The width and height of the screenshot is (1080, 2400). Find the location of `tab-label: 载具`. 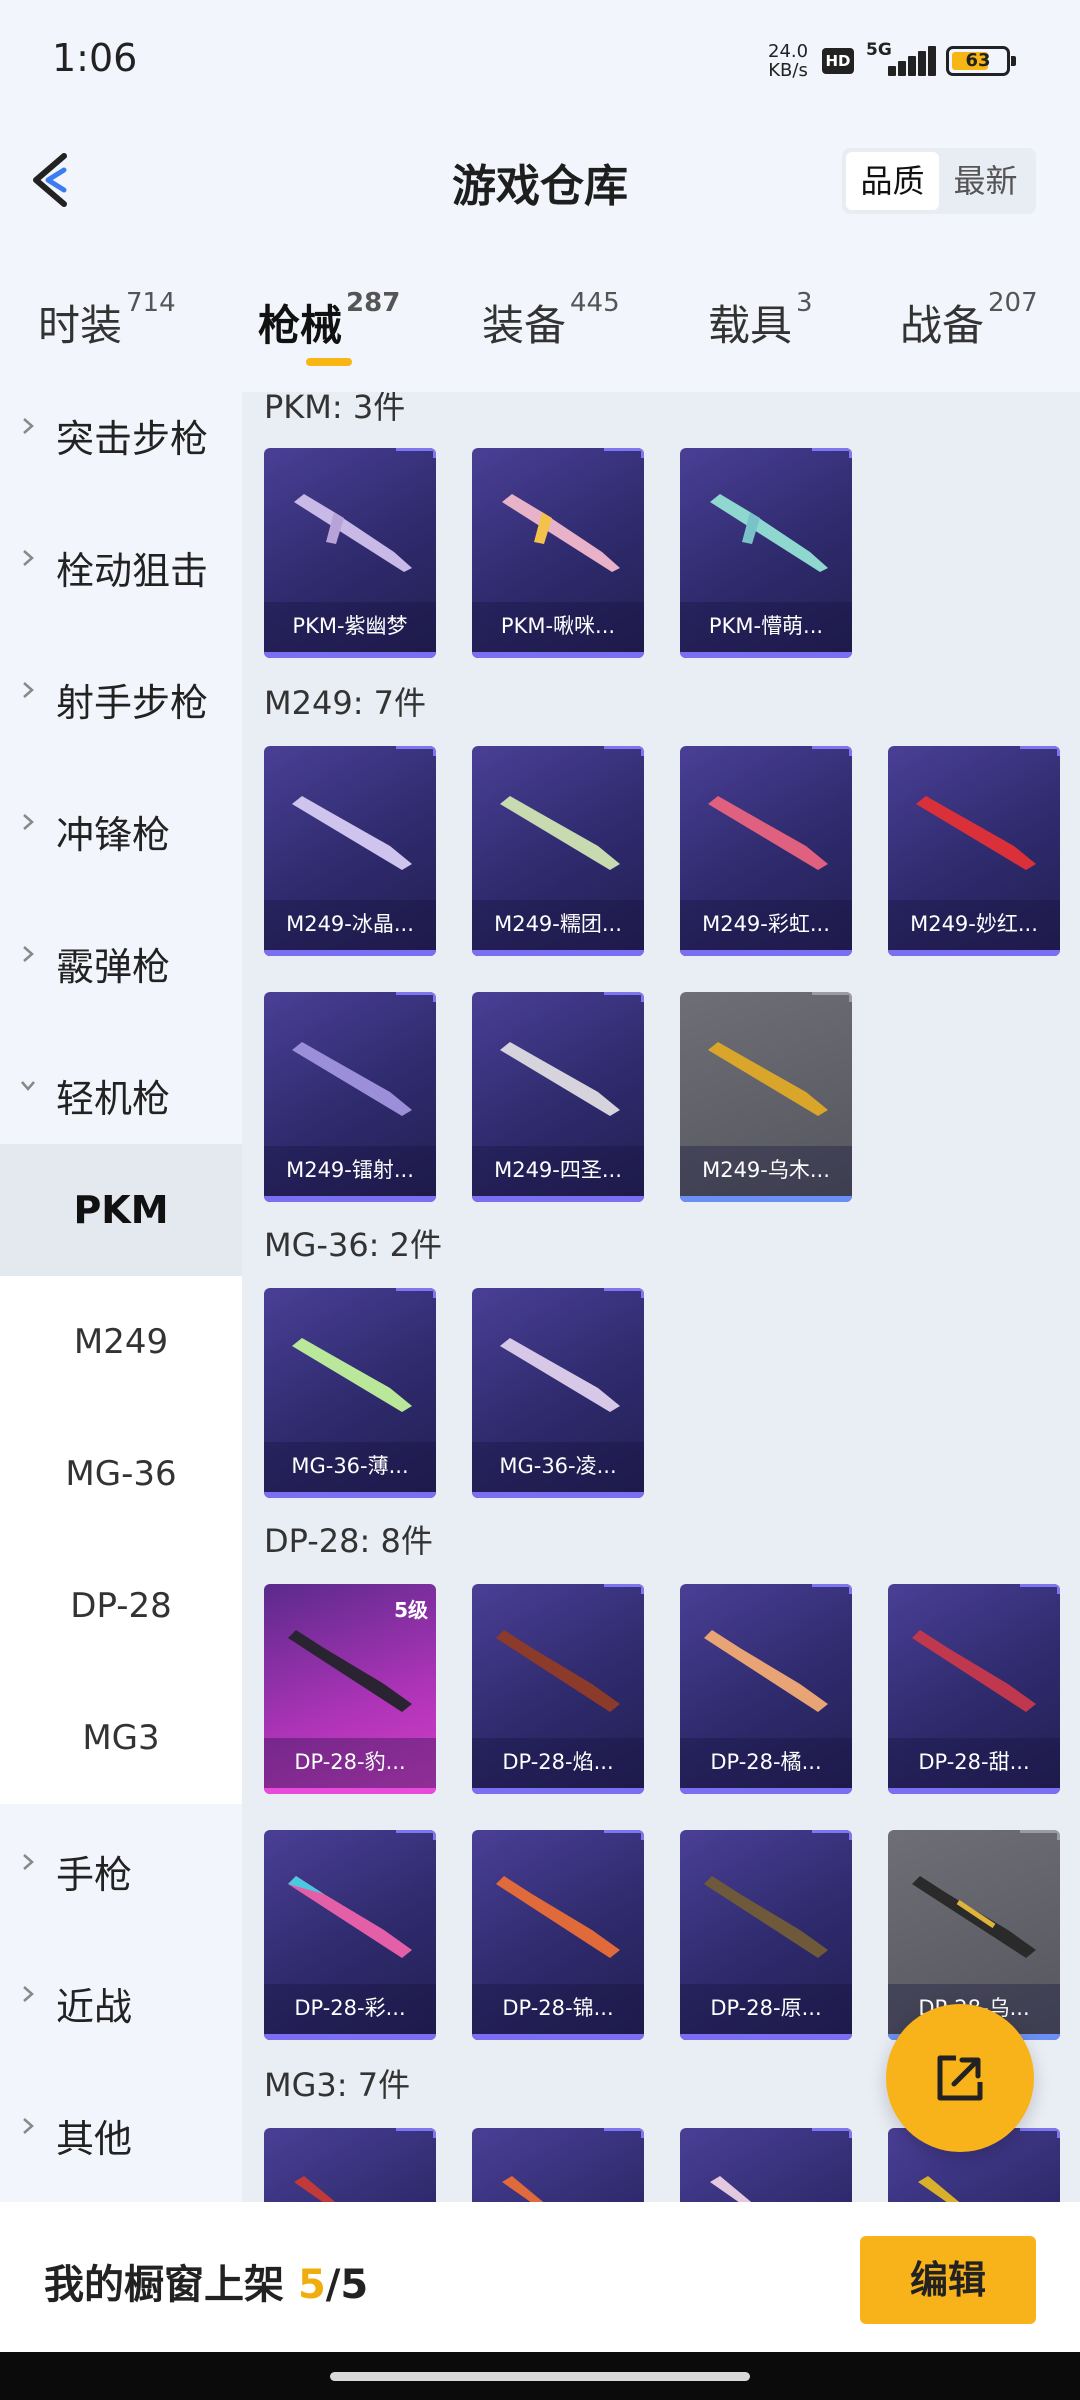

tab-label: 载具 is located at coordinates (750, 325).